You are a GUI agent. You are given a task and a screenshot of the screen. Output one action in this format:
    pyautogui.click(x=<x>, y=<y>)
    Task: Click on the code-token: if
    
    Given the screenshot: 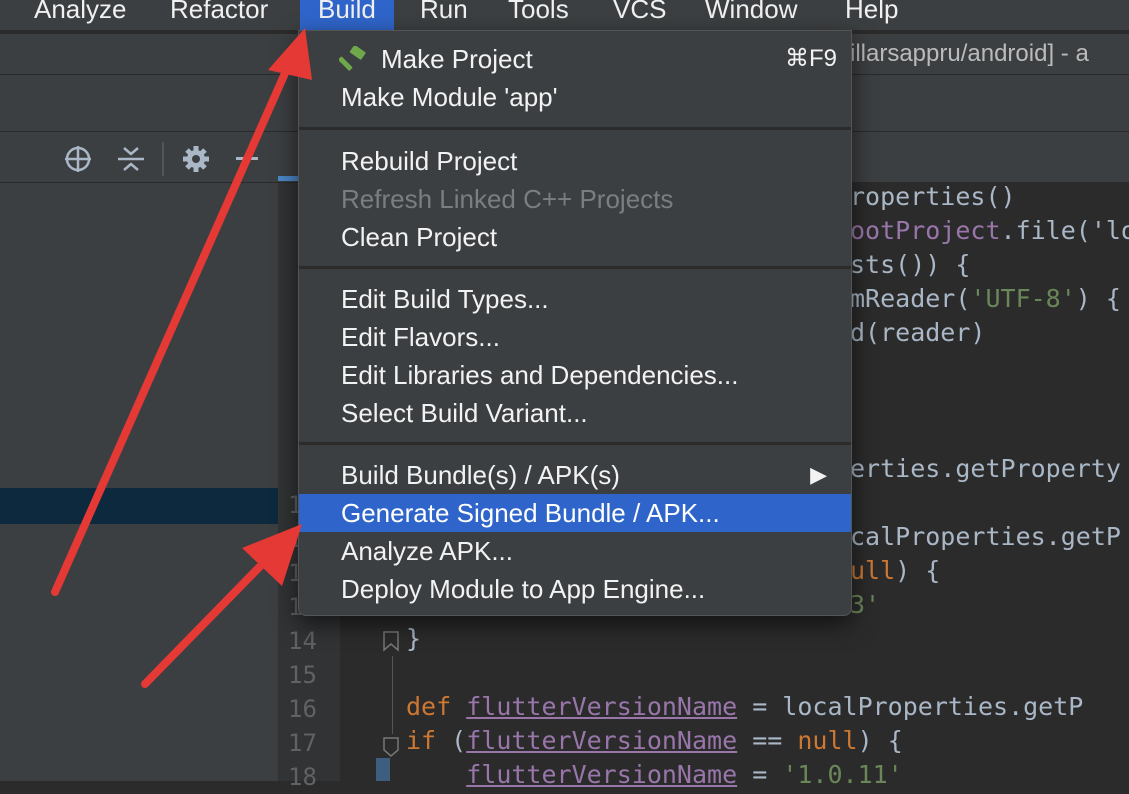 What is the action you would take?
    pyautogui.click(x=429, y=740)
    